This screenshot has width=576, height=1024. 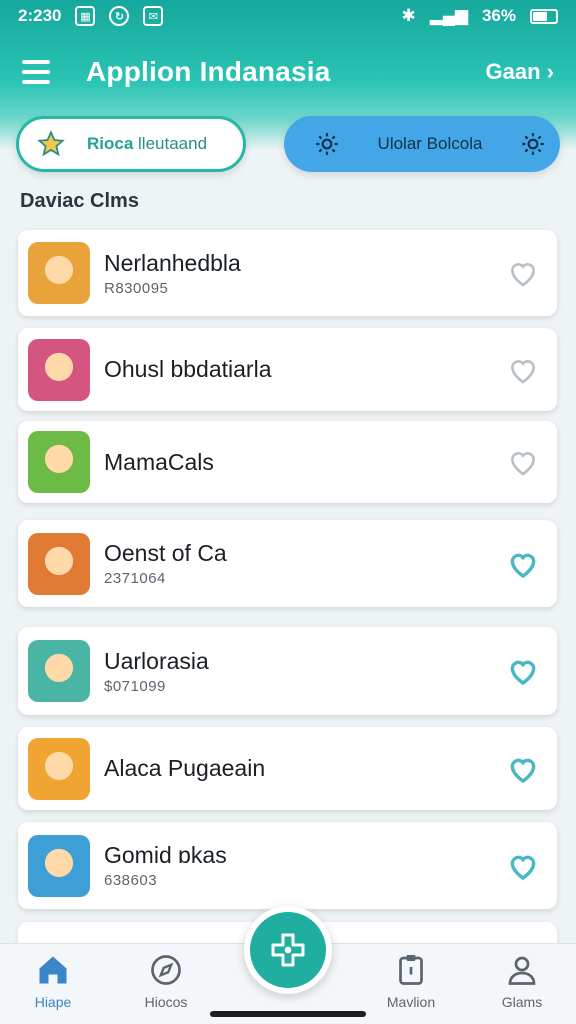 I want to click on game-text: Nerlanhedbla R830095, so click(x=172, y=273).